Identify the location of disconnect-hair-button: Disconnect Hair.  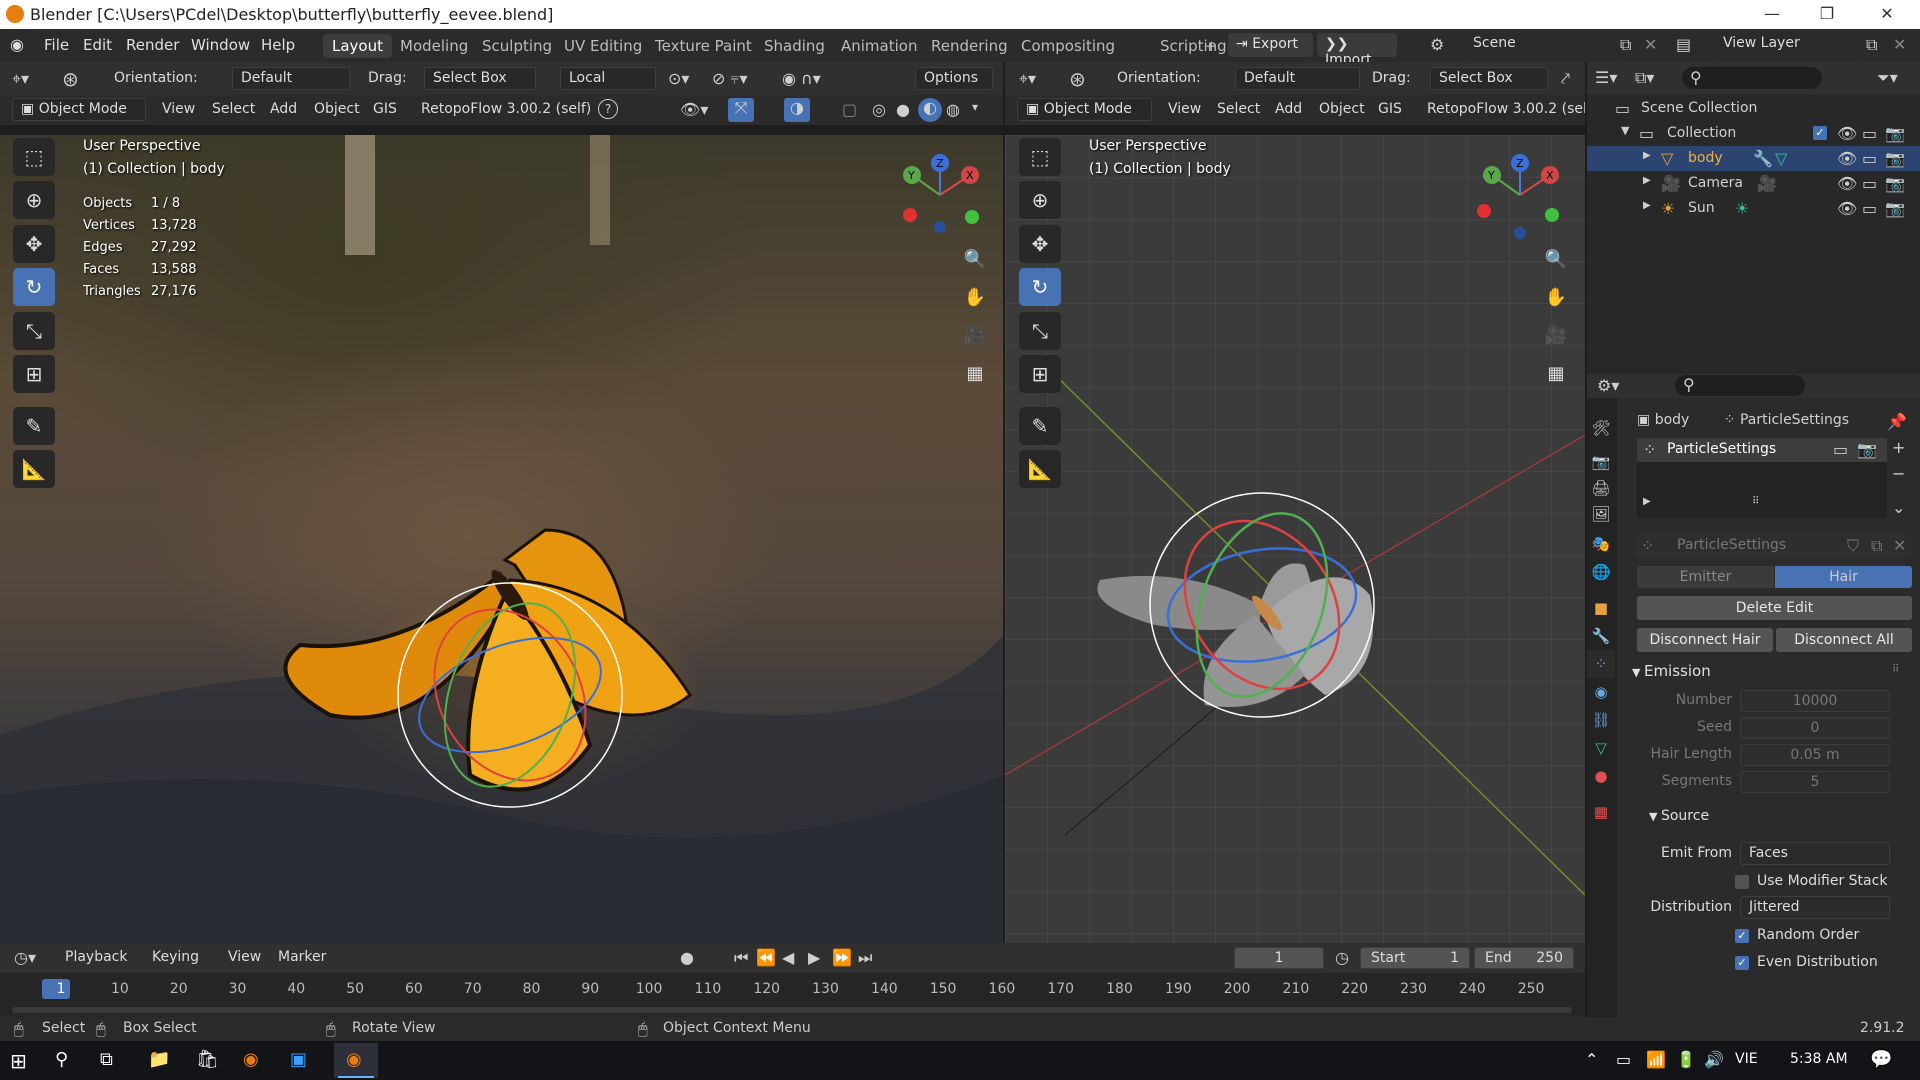
(1705, 640).